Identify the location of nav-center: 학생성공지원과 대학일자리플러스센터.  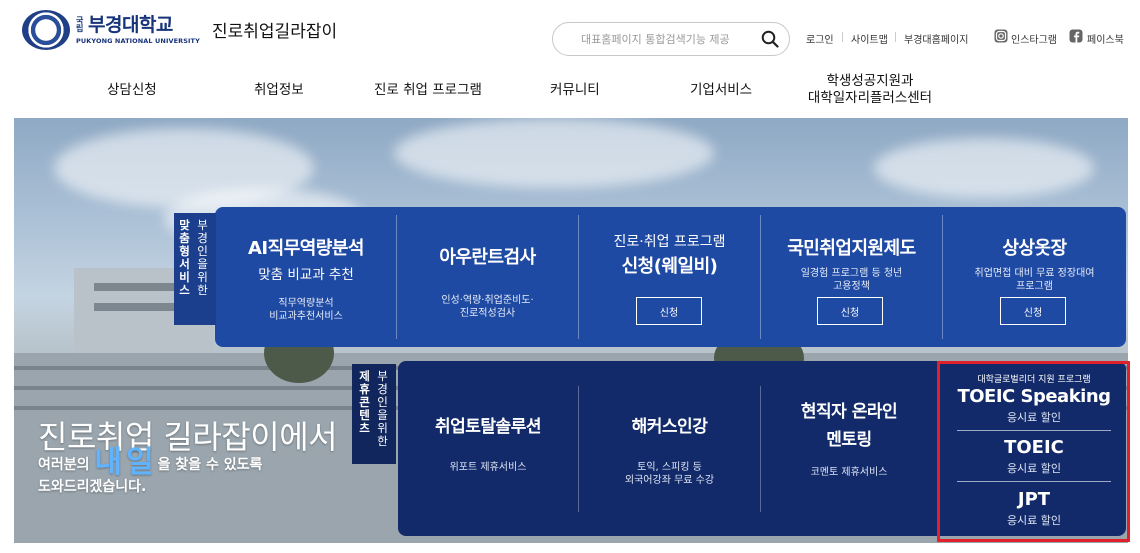
(870, 90).